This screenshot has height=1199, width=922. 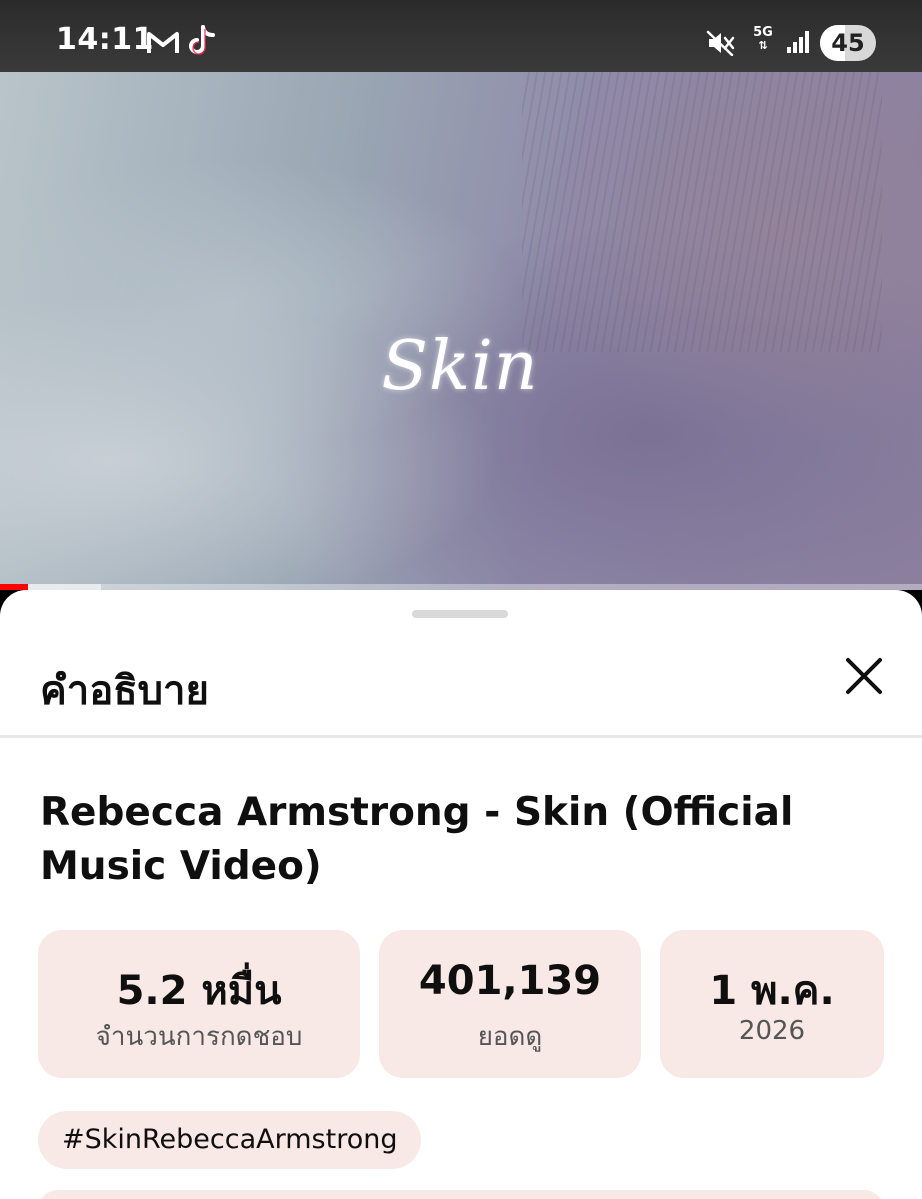 What do you see at coordinates (763, 38) in the screenshot?
I see `network-5g-label: 5G ⇅` at bounding box center [763, 38].